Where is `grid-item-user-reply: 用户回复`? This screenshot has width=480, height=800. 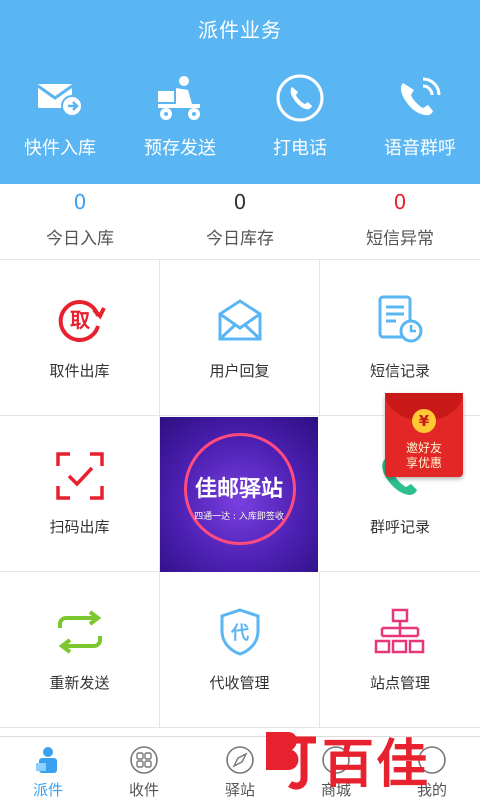 grid-item-user-reply: 用户回复 is located at coordinates (240, 338).